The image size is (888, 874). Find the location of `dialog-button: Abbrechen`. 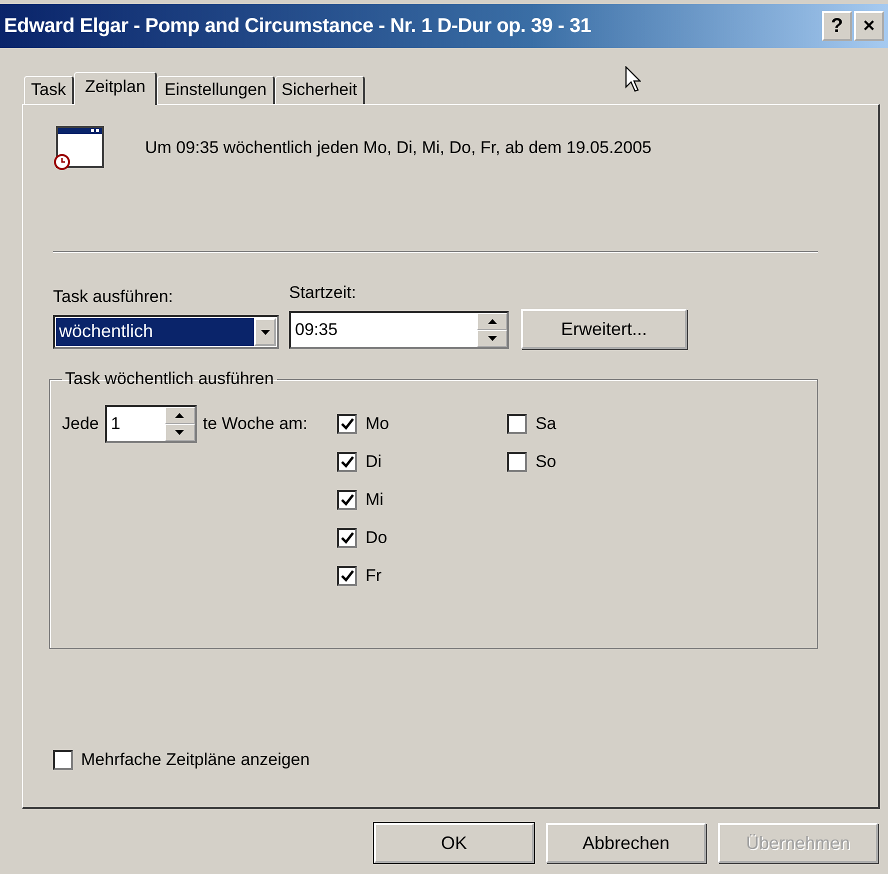

dialog-button: Abbrechen is located at coordinates (626, 843).